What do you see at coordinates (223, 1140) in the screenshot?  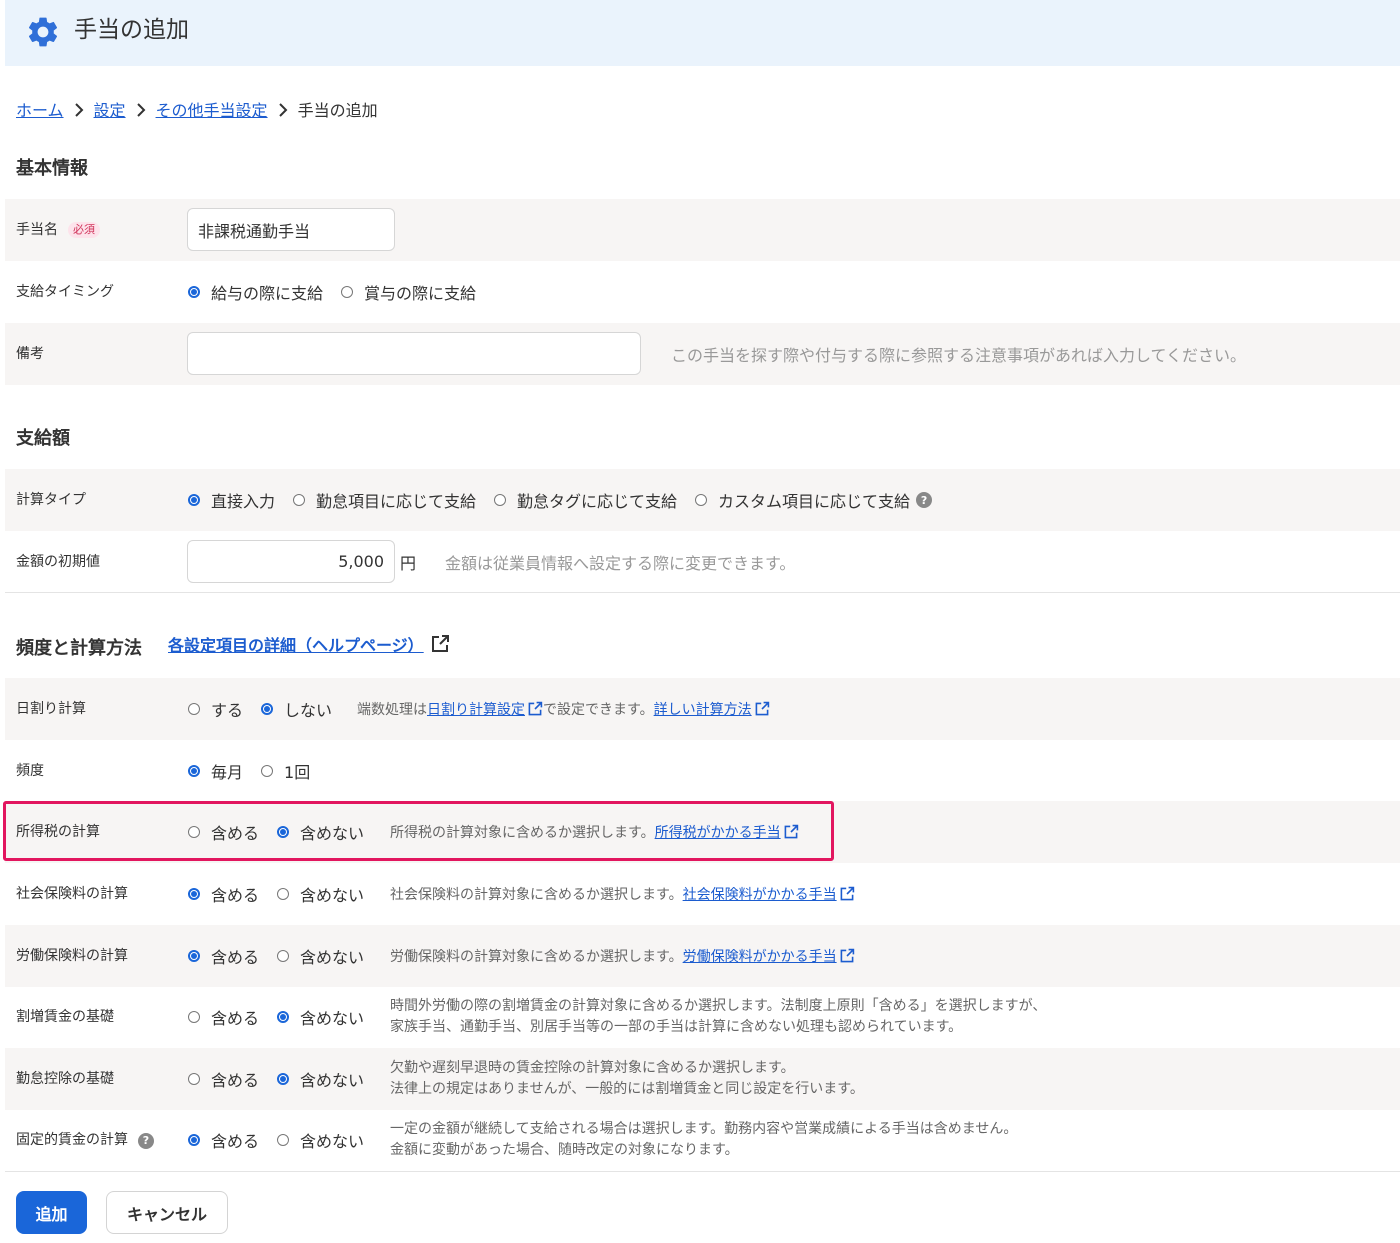 I see `radio-fixed-include: 含める` at bounding box center [223, 1140].